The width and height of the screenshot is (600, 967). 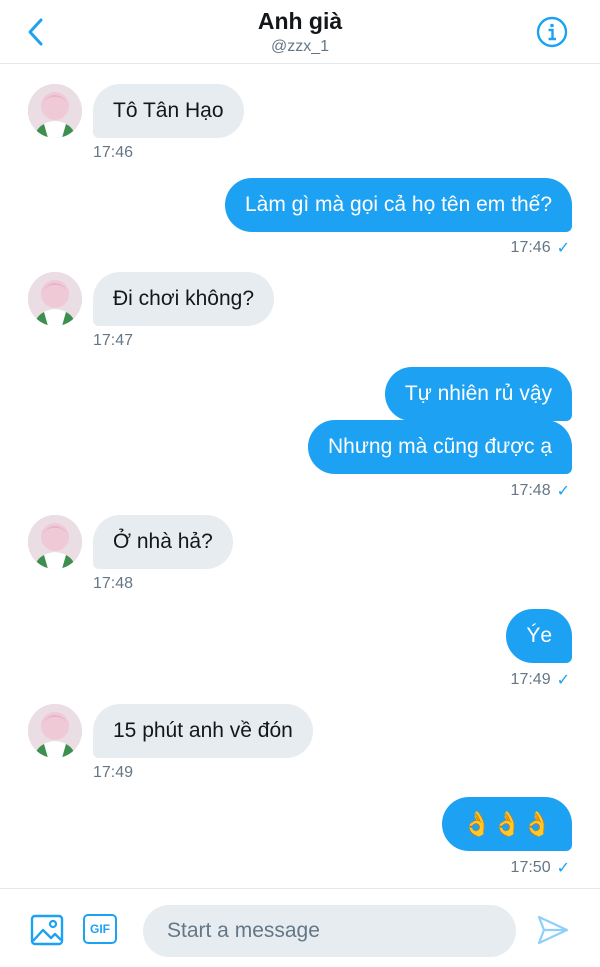 I want to click on message-bubble: Tự nhiên rủ vậy, so click(x=478, y=394).